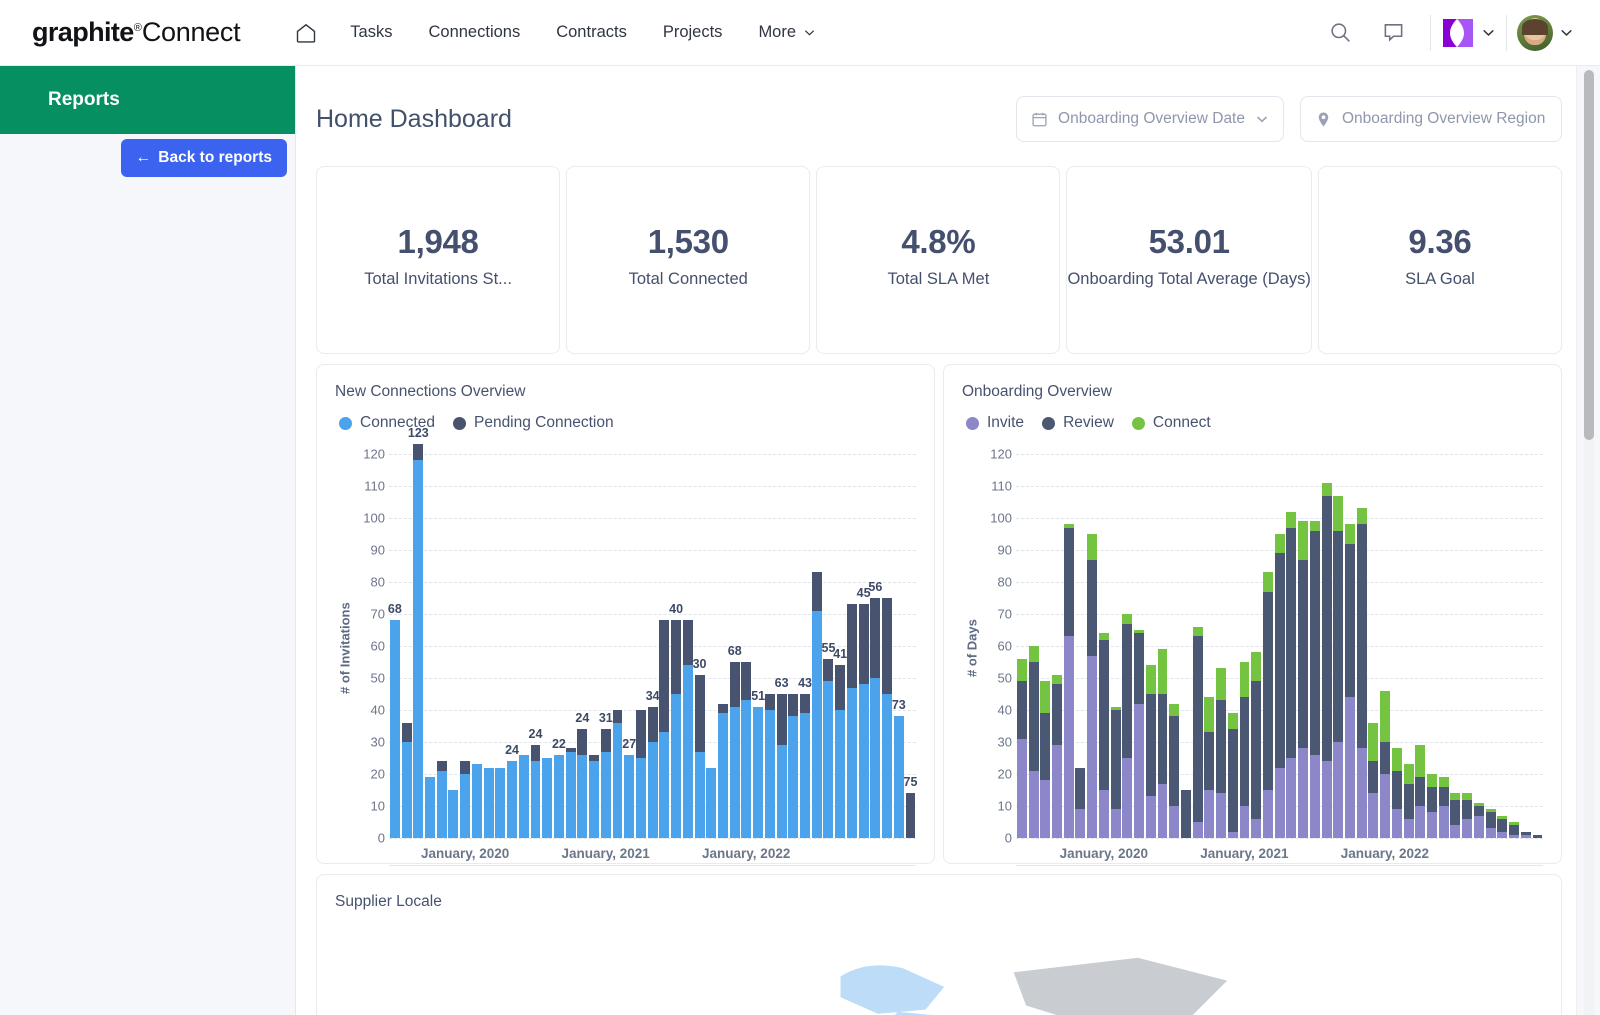 Image resolution: width=1600 pixels, height=1015 pixels. Describe the element at coordinates (559, 638) in the screenshot. I see `bar-column: 22` at that location.